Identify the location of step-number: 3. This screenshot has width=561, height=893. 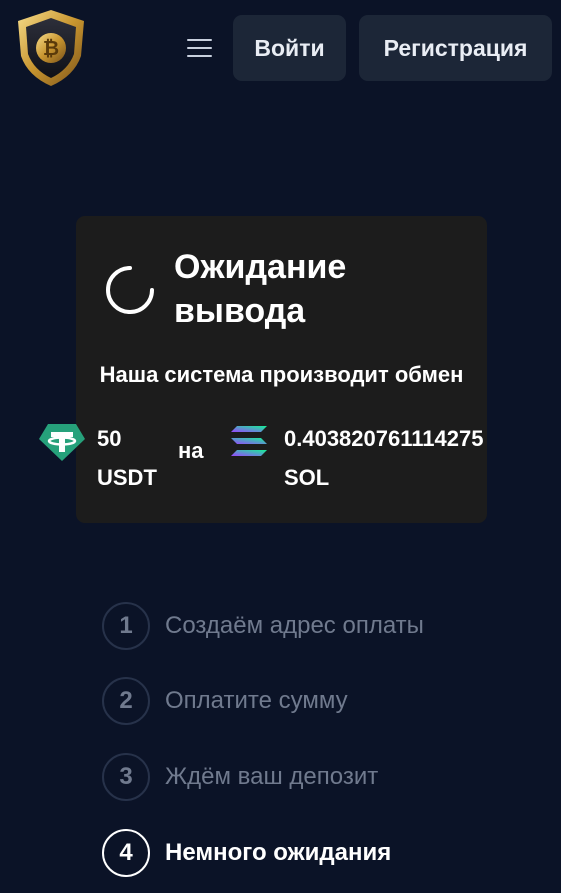
(126, 777).